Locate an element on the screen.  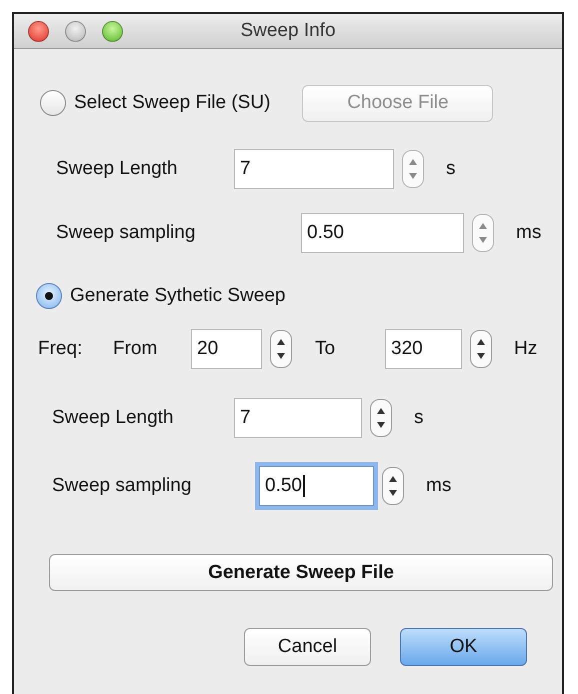
minimize-button is located at coordinates (75, 31).